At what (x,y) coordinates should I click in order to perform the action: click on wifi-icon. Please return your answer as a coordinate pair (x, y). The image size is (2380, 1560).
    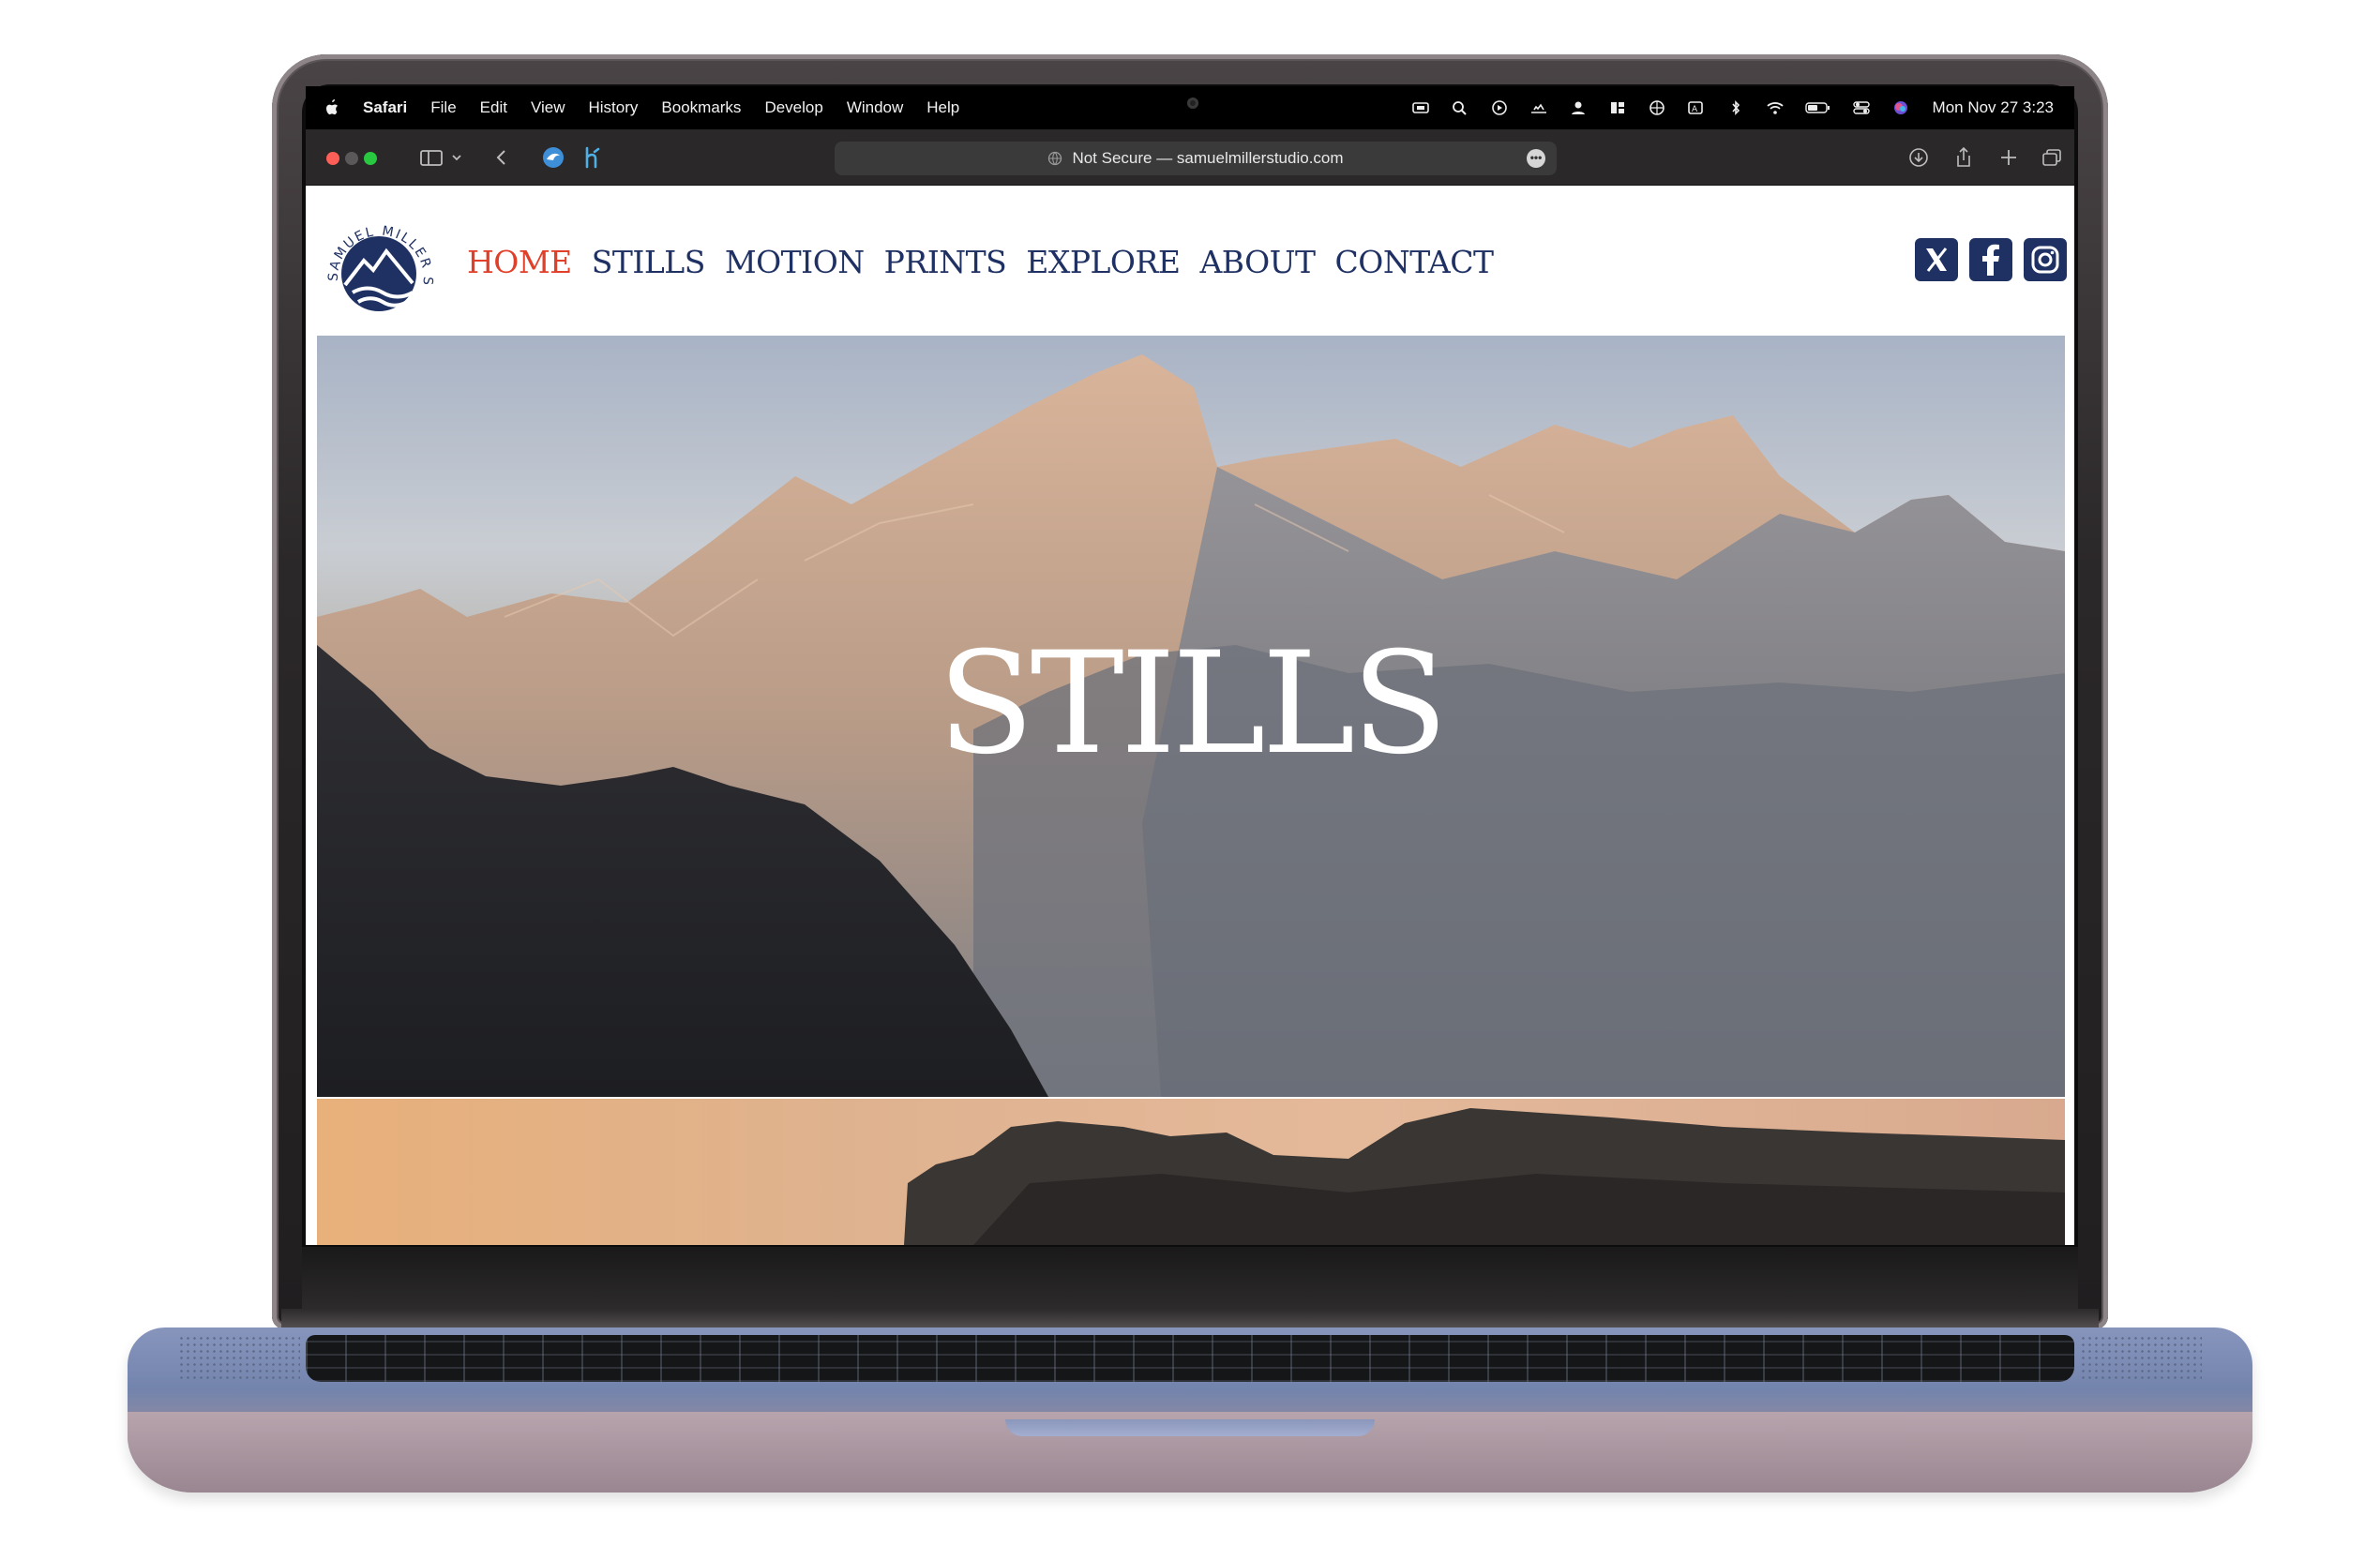
    Looking at the image, I should click on (1775, 107).